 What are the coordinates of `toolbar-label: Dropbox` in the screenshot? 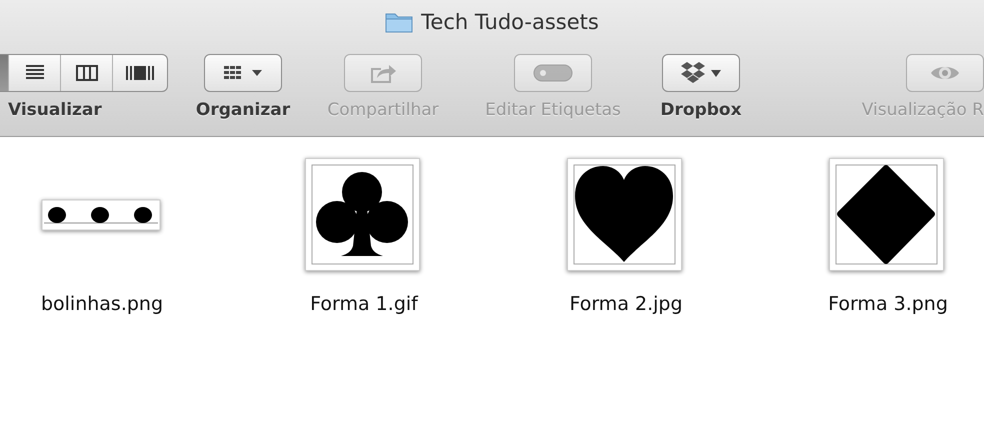 It's located at (701, 110).